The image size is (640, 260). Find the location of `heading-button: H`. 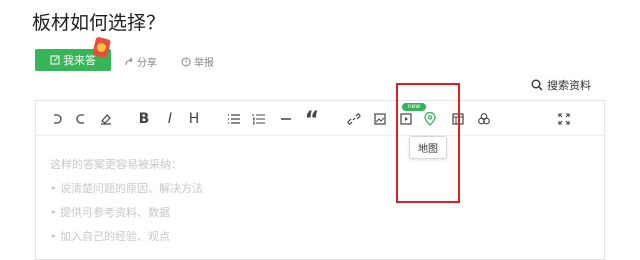

heading-button: H is located at coordinates (194, 119).